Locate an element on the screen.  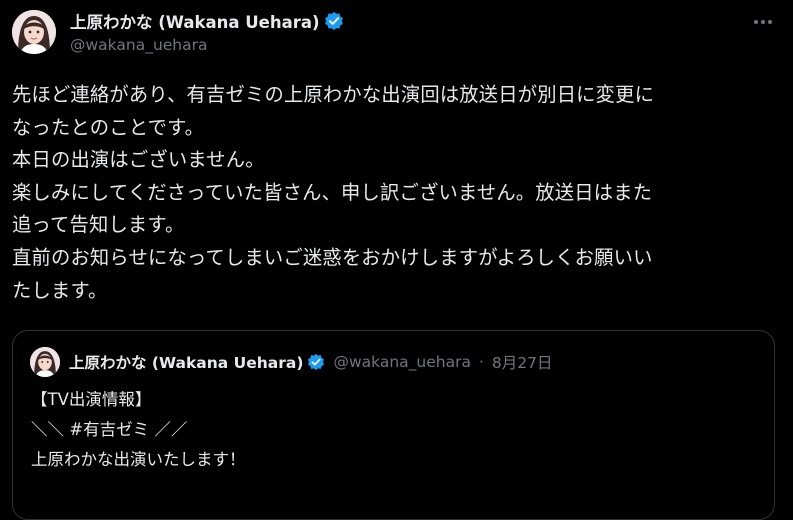
author-avatar is located at coordinates (34, 32).